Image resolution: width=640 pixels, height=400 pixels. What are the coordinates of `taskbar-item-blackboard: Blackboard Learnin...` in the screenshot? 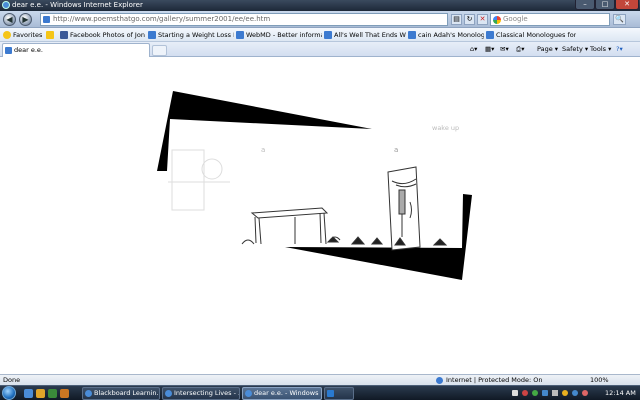 It's located at (121, 393).